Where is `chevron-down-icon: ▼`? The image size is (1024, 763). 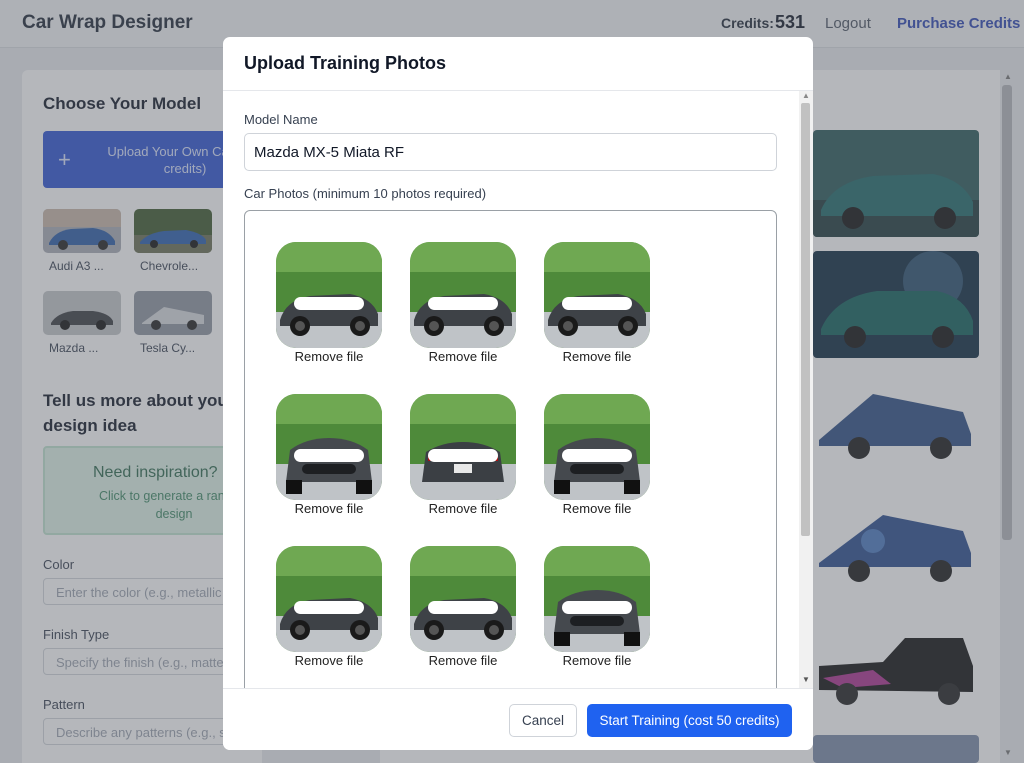
chevron-down-icon: ▼ is located at coordinates (806, 679).